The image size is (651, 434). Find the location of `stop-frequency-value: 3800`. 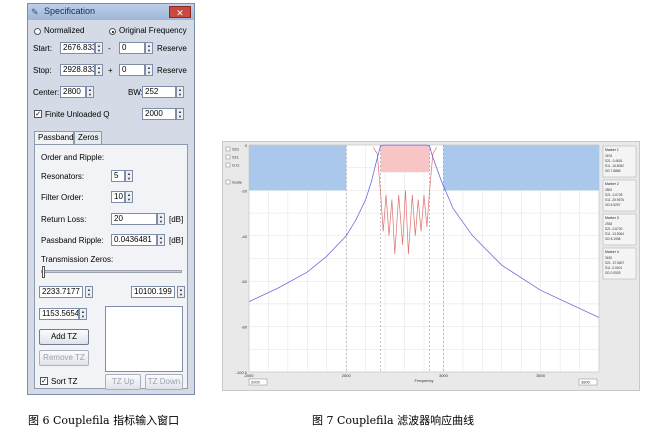

stop-frequency-value: 3800 is located at coordinates (586, 382).